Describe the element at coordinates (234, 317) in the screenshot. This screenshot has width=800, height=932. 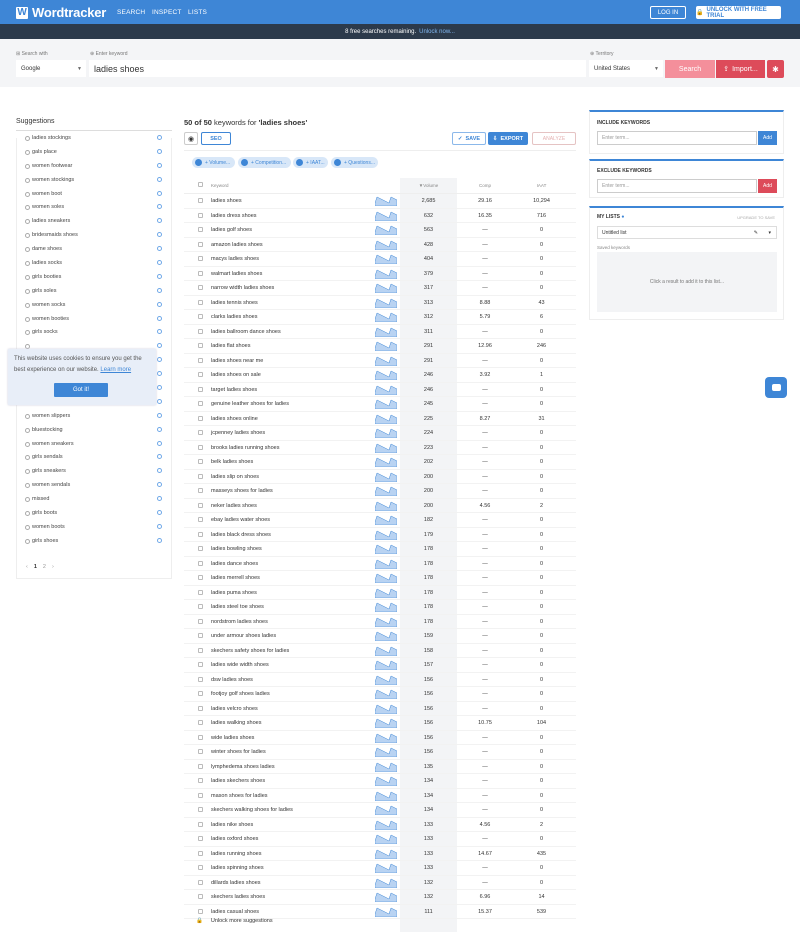
I see `row-keyword: clarks ladies shoes` at that location.